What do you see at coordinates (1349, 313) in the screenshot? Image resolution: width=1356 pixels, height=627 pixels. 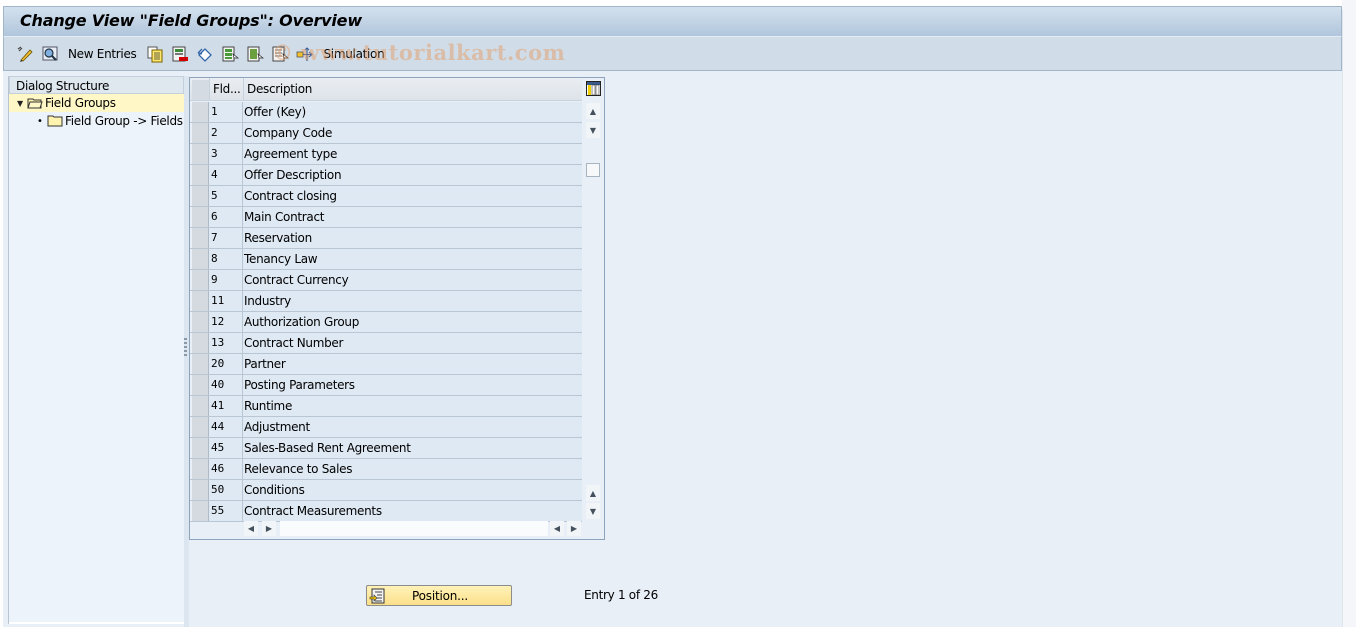 I see `window-edge` at bounding box center [1349, 313].